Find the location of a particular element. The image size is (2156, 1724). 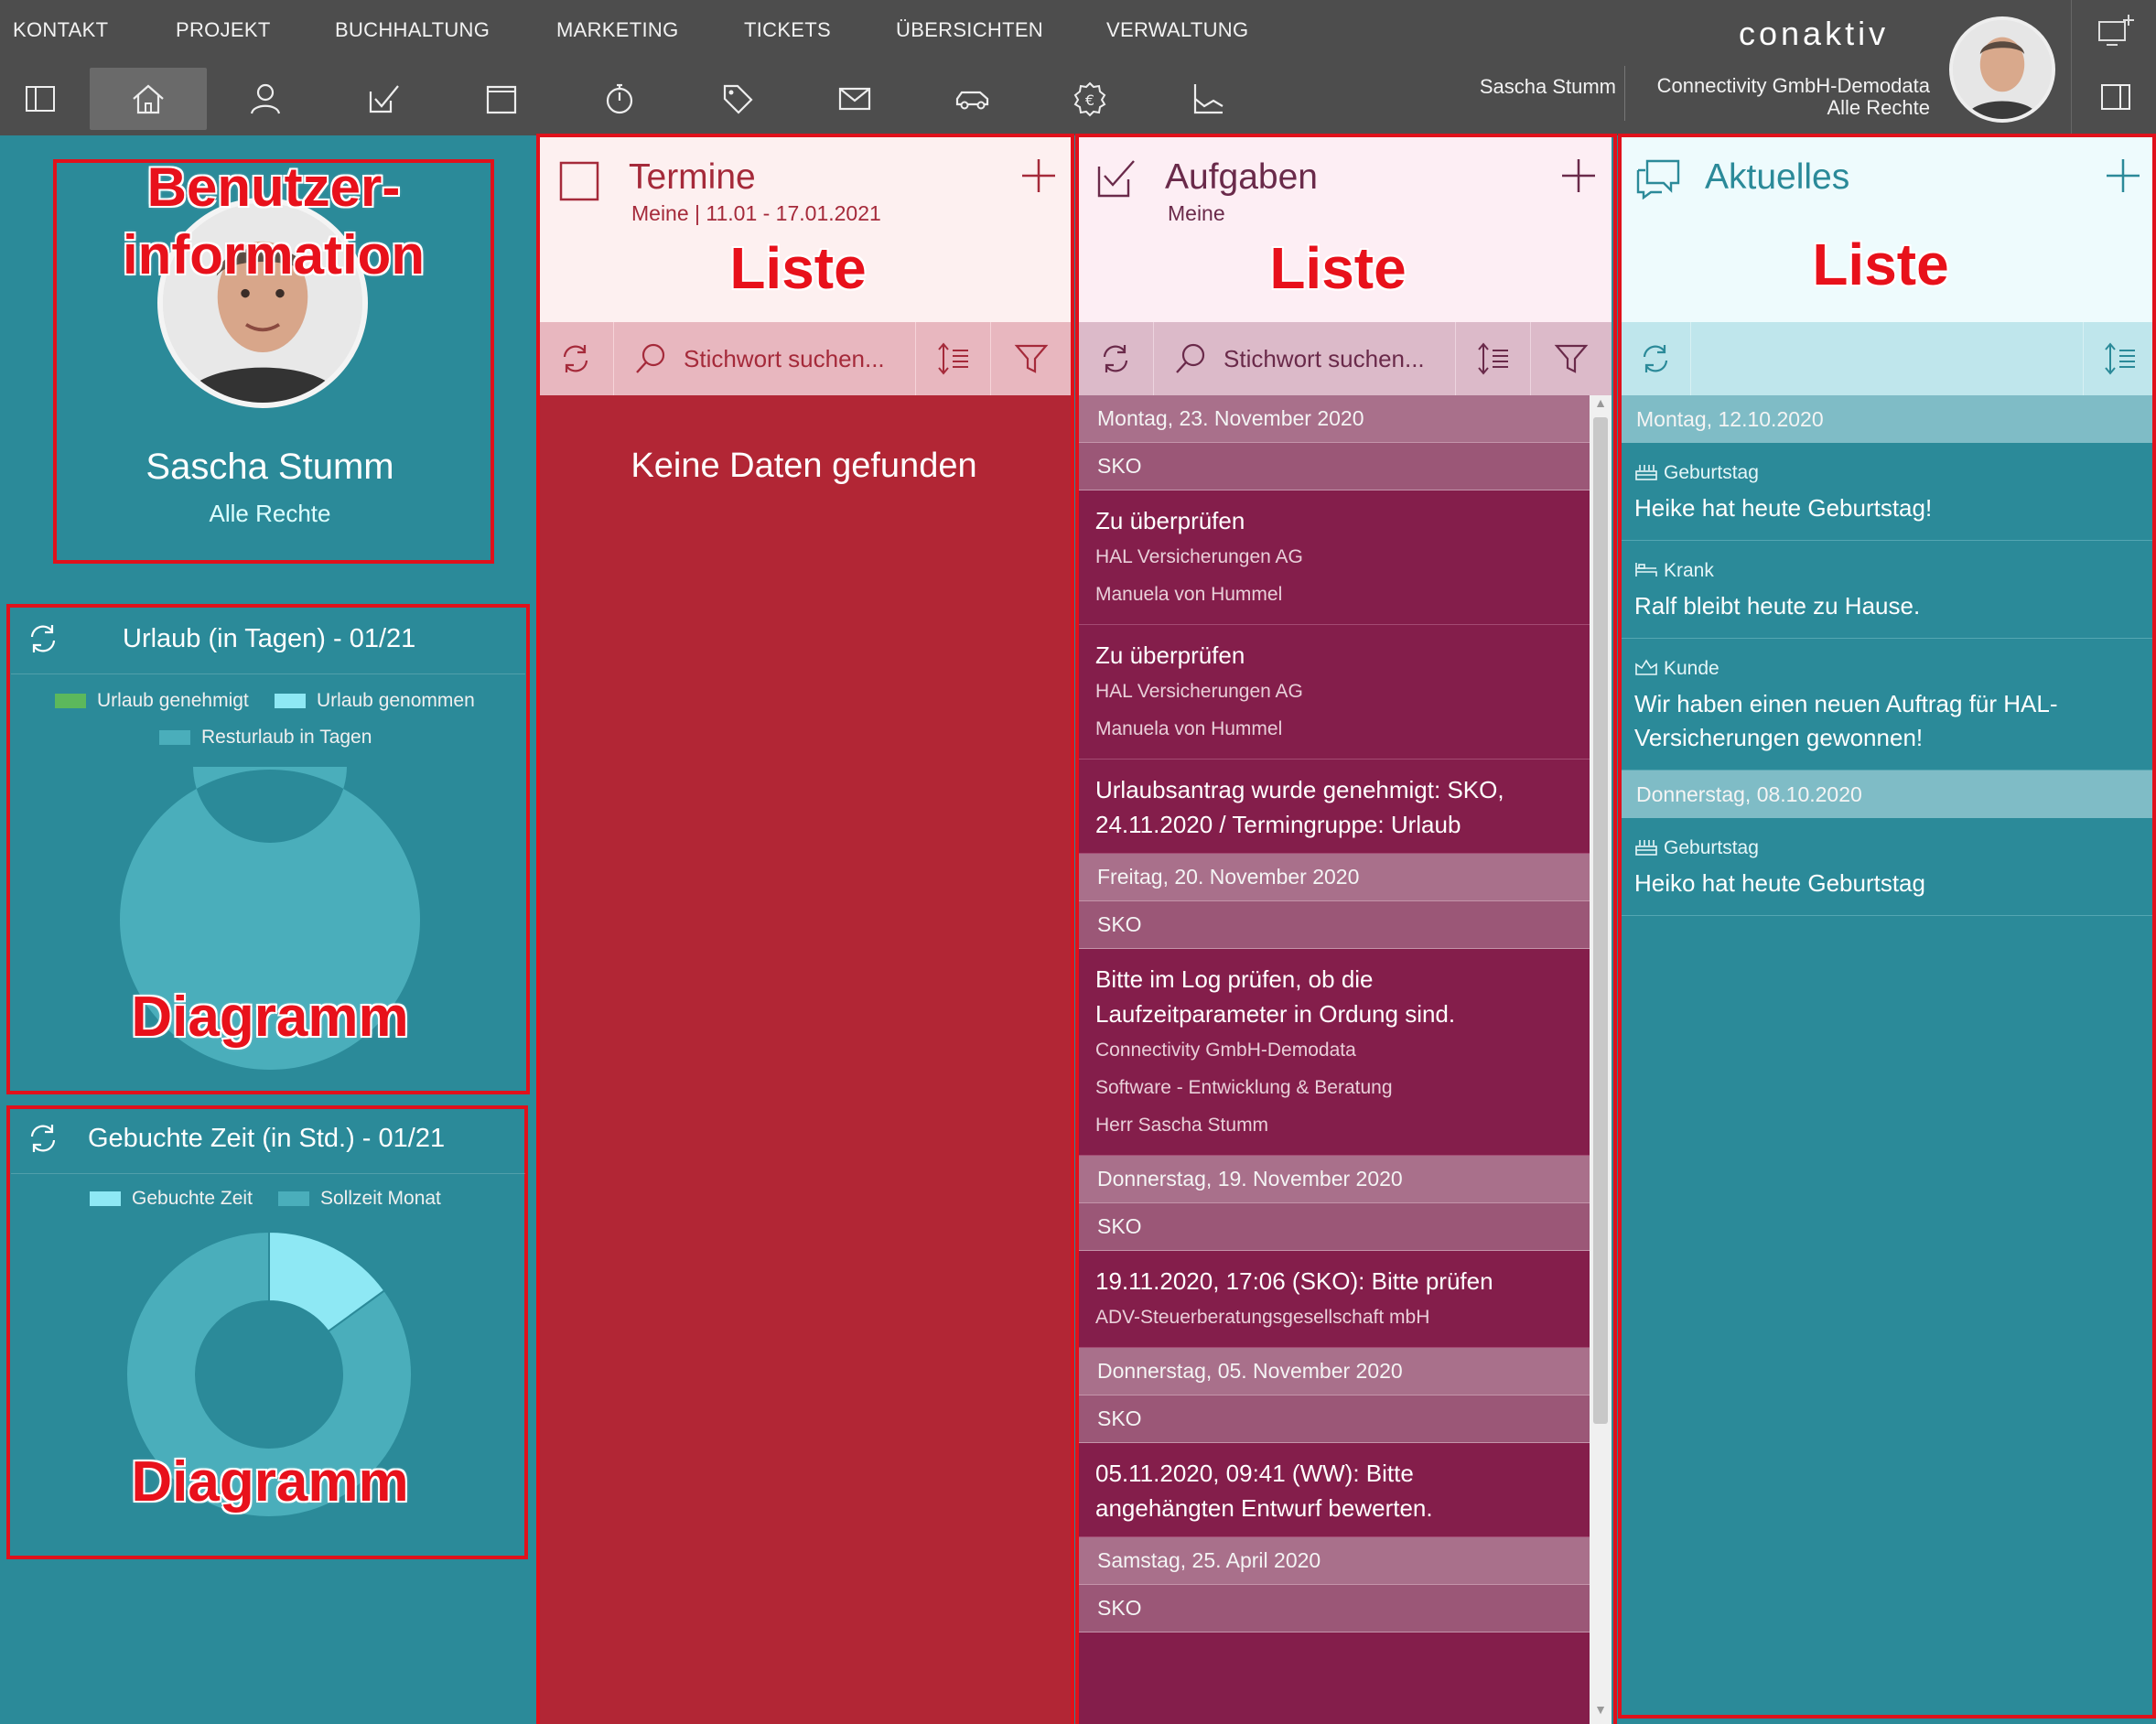

mail-icon is located at coordinates (854, 99).